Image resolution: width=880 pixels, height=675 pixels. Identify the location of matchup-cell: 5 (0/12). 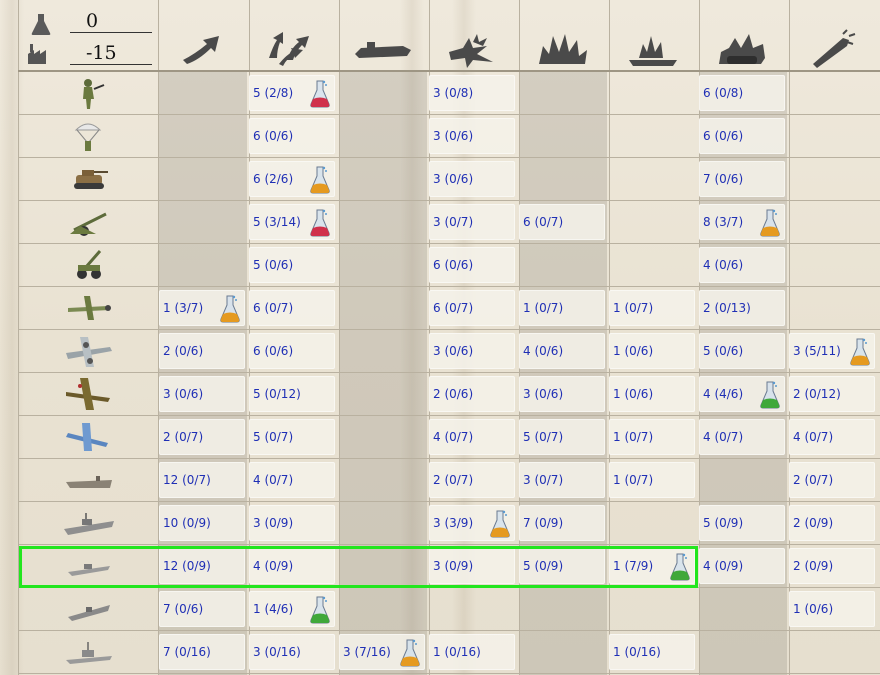
(294, 394).